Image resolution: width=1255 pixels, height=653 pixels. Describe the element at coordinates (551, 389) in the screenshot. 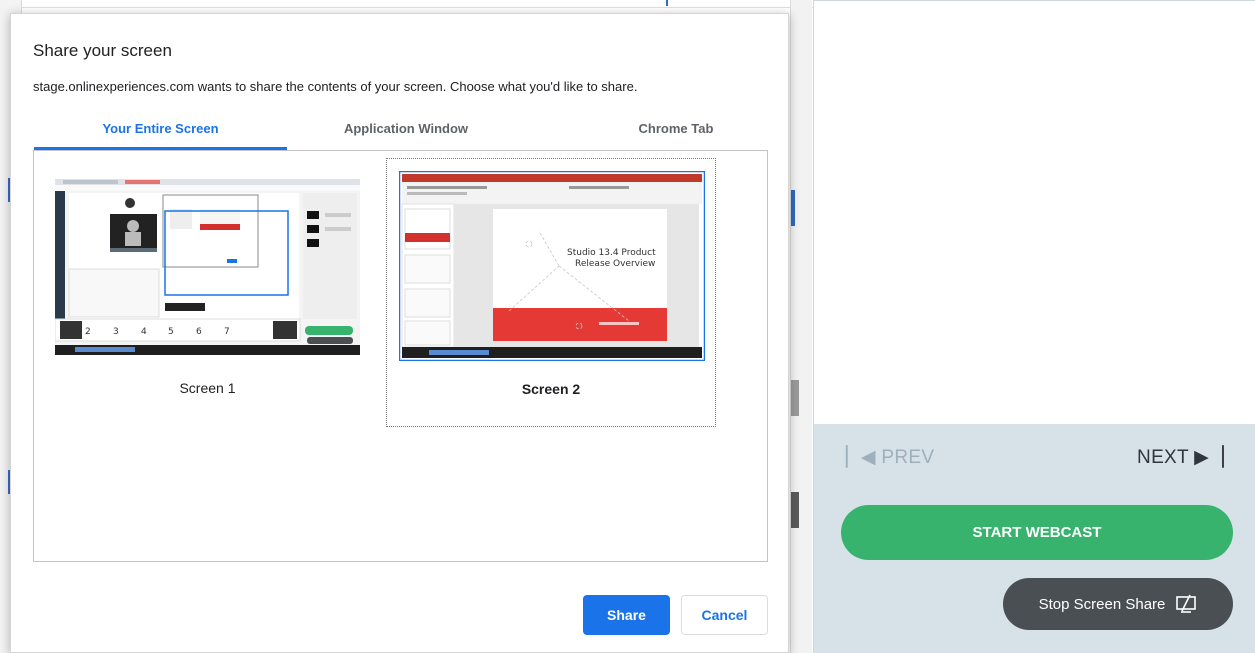

I see `screen-2-label: Screen 2` at that location.